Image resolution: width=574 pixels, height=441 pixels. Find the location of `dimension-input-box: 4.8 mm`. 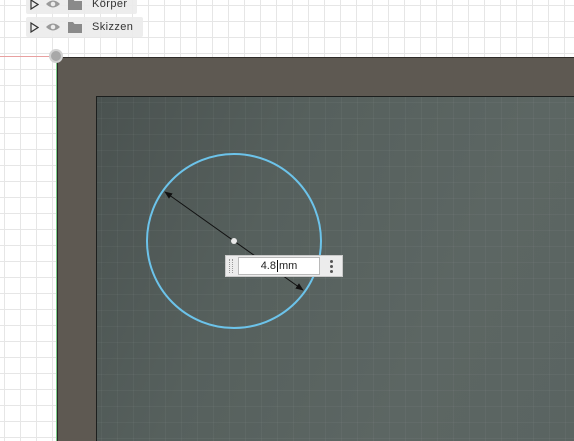

dimension-input-box: 4.8 mm is located at coordinates (284, 266).